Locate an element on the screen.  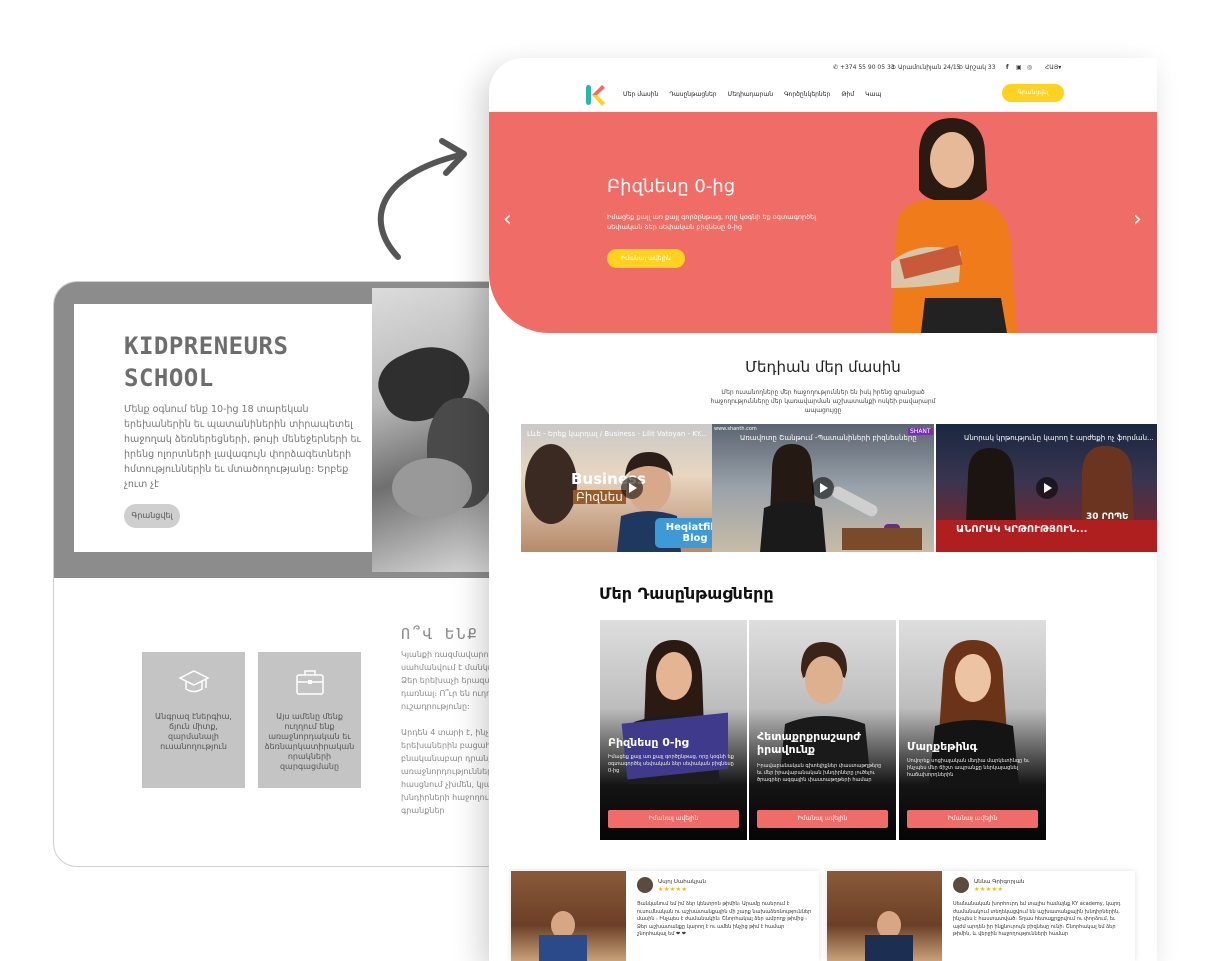
course-photo-law is located at coordinates (825, 713).